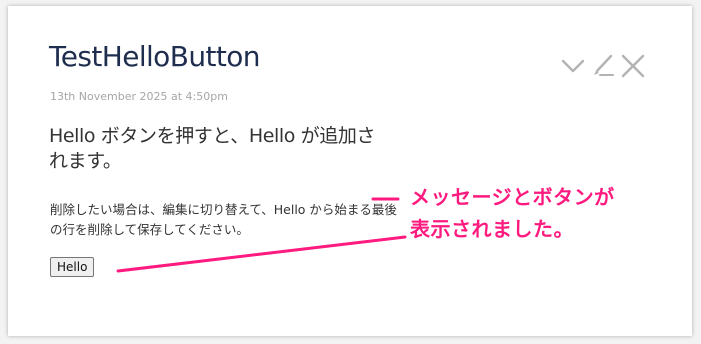  What do you see at coordinates (212, 148) in the screenshot?
I see `lead-paragraph: Hello ボタンを押すと、Hello が追加されます。` at bounding box center [212, 148].